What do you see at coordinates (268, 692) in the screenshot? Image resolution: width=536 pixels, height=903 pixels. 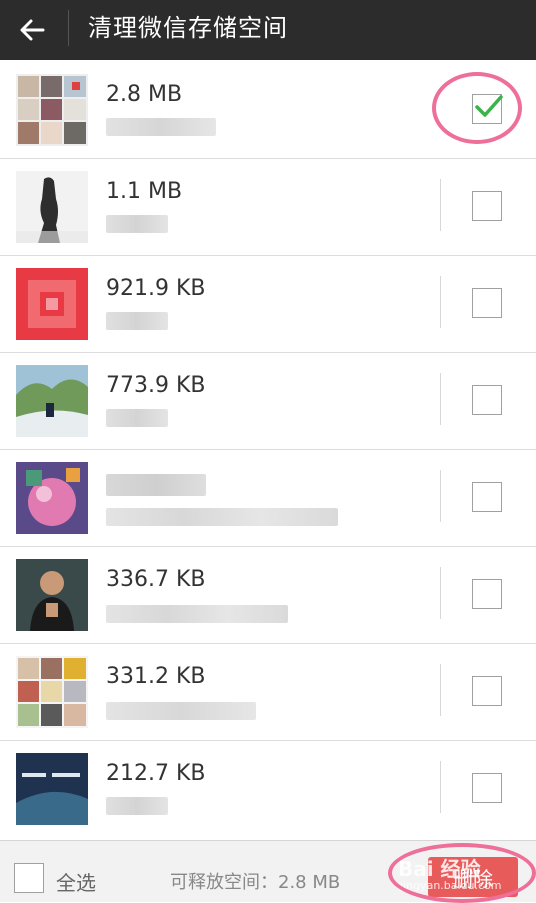 I see `list-item: 331.2 KB` at bounding box center [268, 692].